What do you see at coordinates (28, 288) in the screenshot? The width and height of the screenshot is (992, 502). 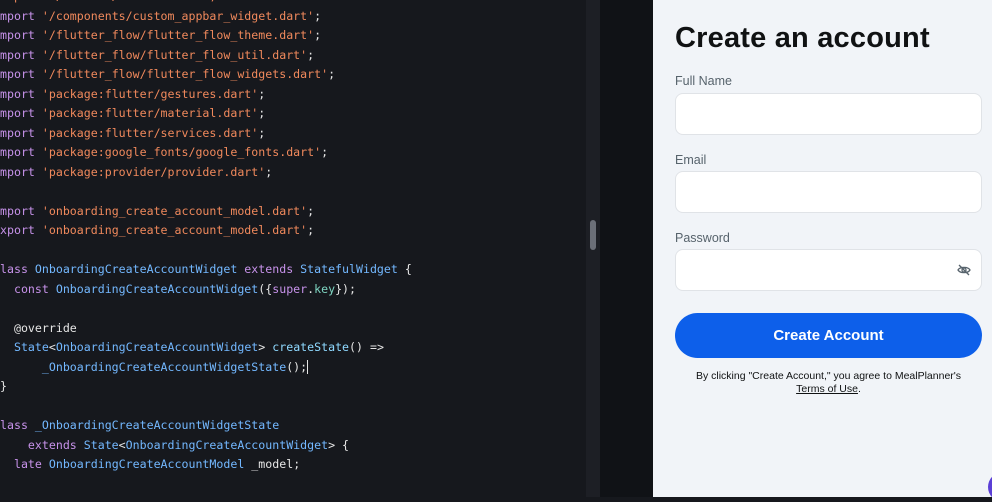 I see `code-token: const` at bounding box center [28, 288].